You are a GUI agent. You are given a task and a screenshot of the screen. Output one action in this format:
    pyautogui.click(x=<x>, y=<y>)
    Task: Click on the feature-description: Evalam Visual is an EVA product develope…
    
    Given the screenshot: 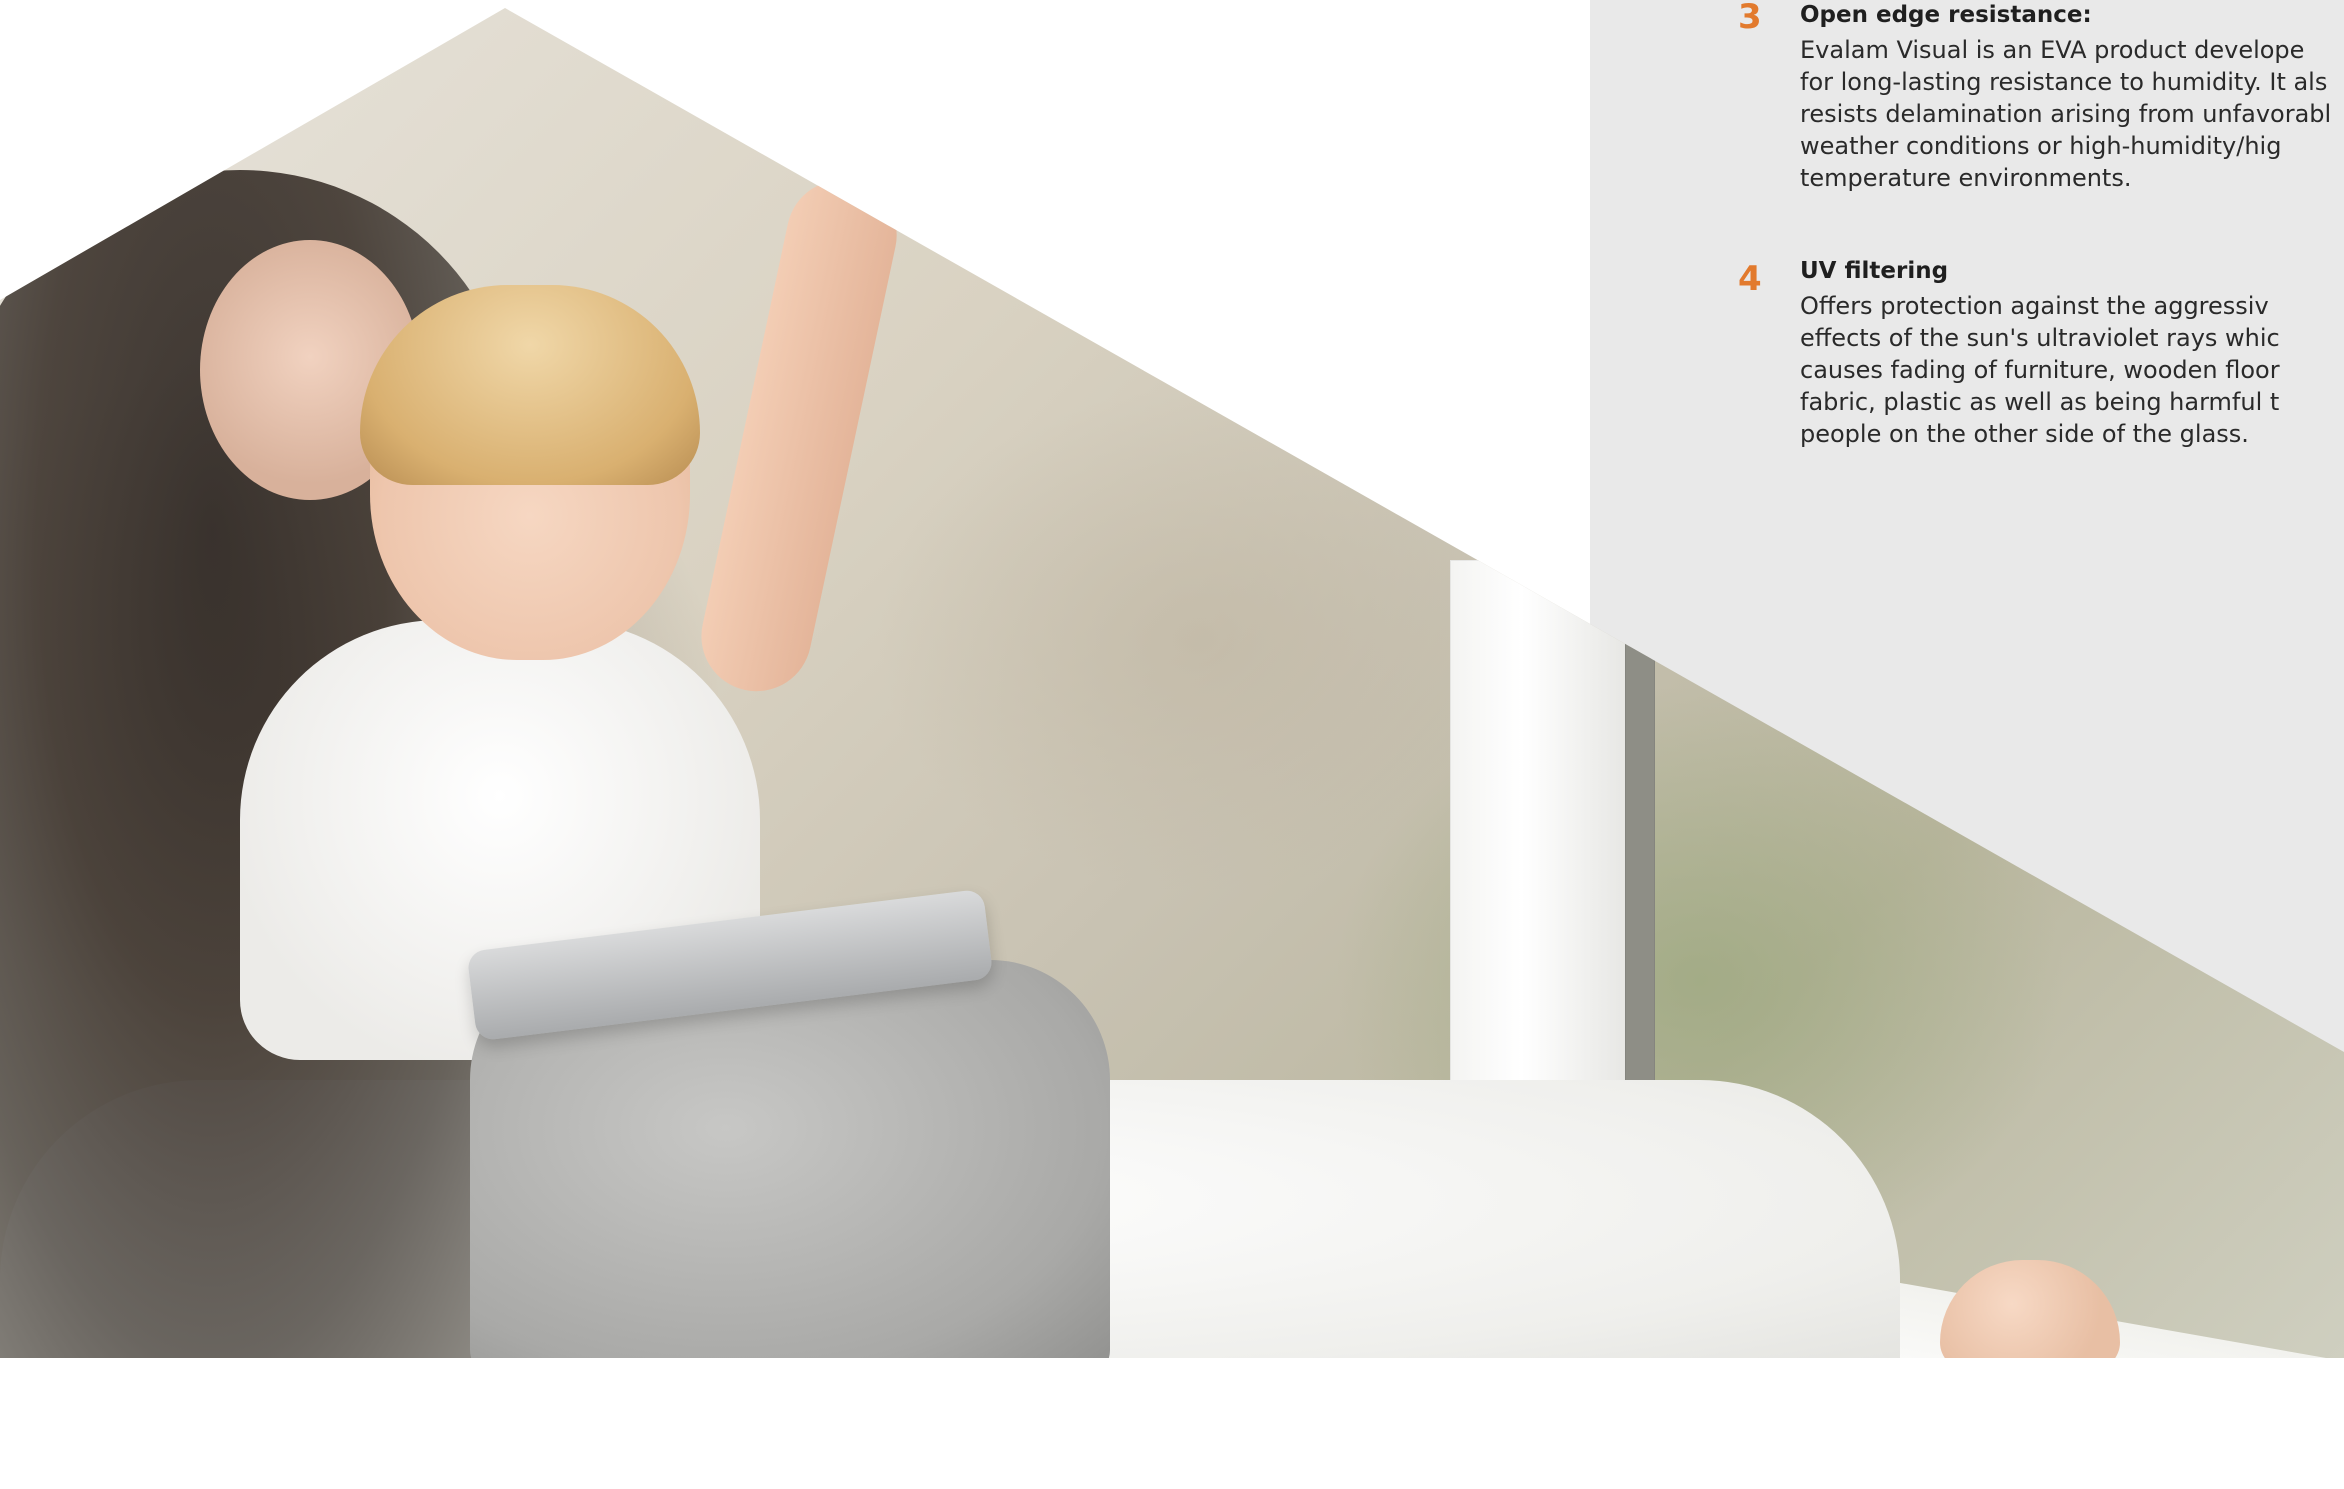 What is the action you would take?
    pyautogui.click(x=2042, y=114)
    